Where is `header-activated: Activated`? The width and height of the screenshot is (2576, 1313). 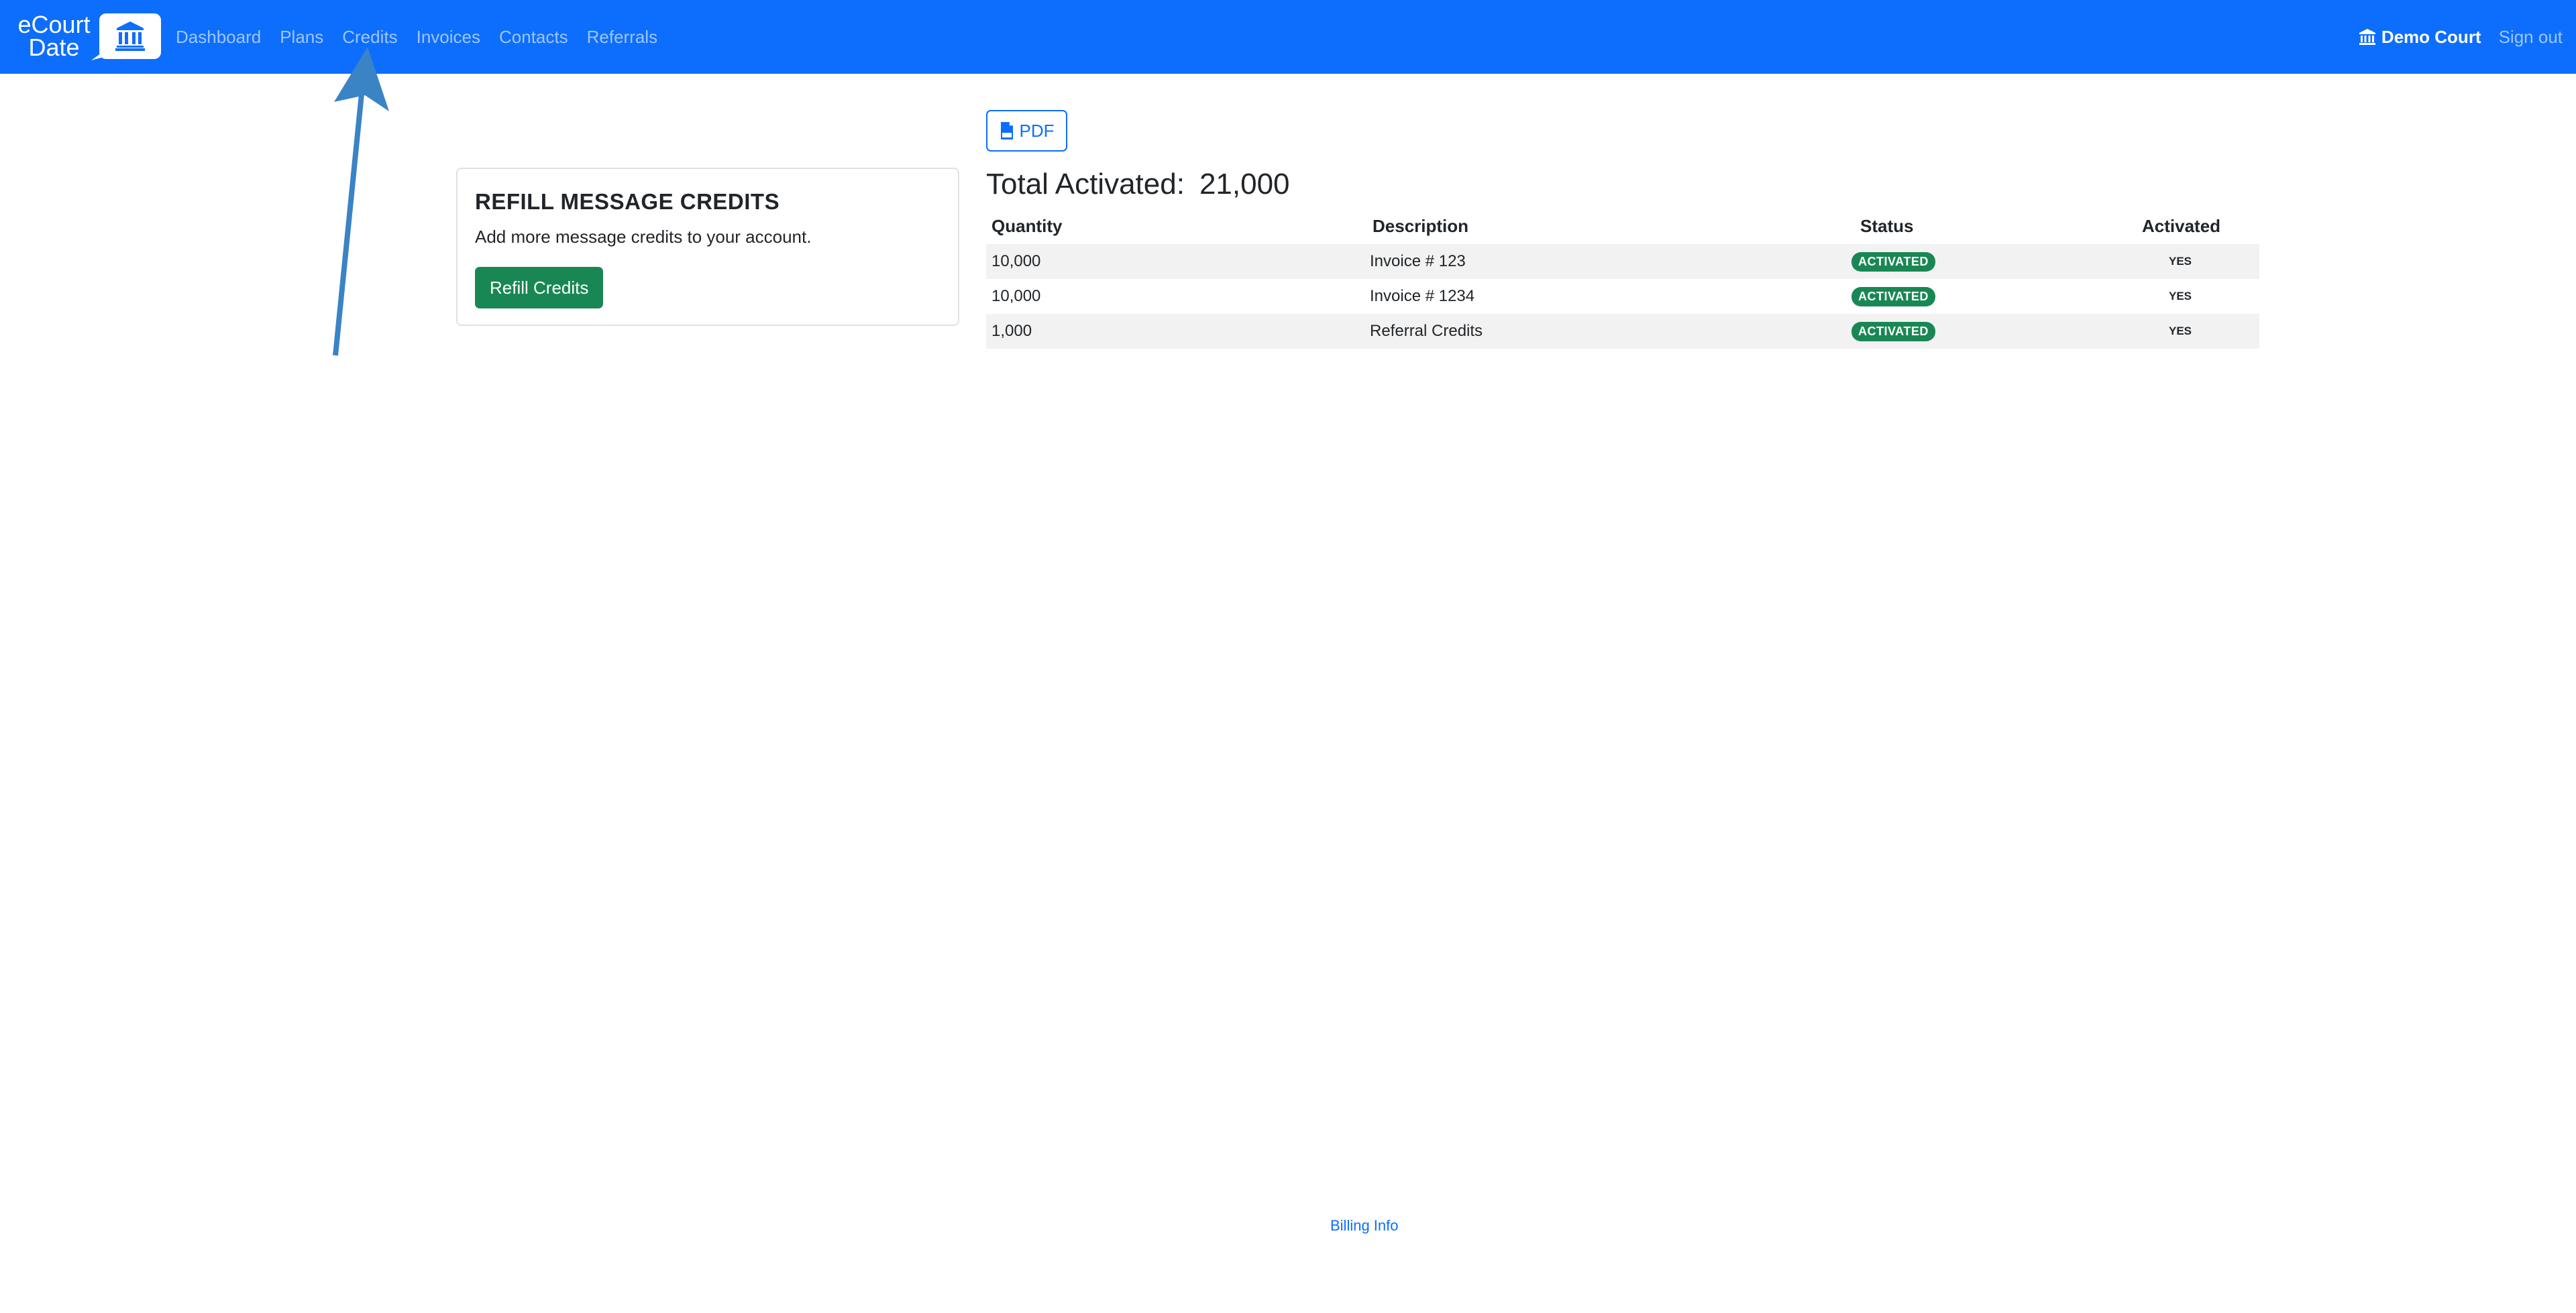 header-activated: Activated is located at coordinates (2181, 226).